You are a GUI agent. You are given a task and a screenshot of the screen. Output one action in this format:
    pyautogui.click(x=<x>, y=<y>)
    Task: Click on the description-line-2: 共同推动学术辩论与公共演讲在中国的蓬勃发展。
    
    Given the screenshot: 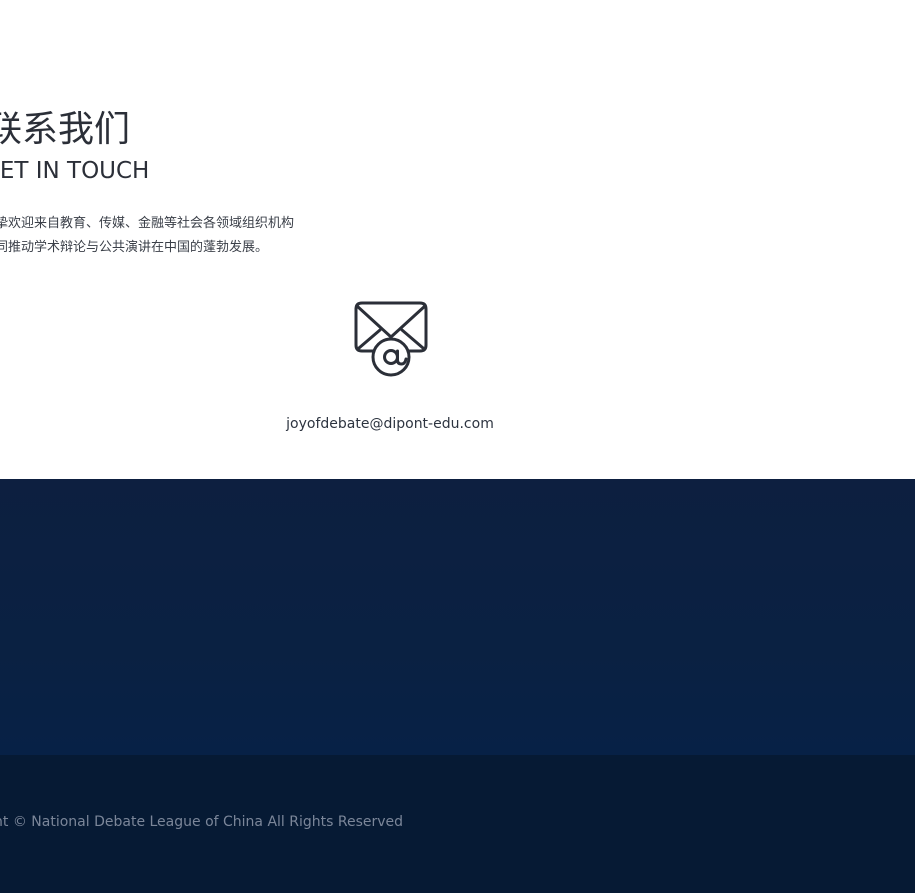 What is the action you would take?
    pyautogui.click(x=134, y=247)
    